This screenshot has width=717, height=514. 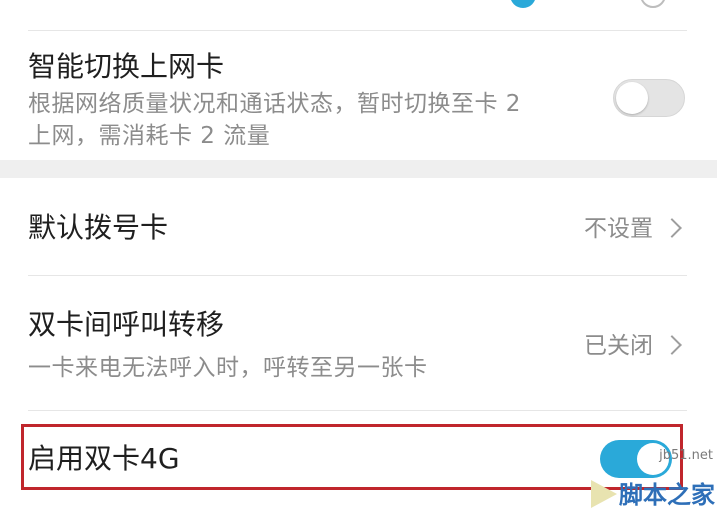 I want to click on section-separator, so click(x=358, y=169).